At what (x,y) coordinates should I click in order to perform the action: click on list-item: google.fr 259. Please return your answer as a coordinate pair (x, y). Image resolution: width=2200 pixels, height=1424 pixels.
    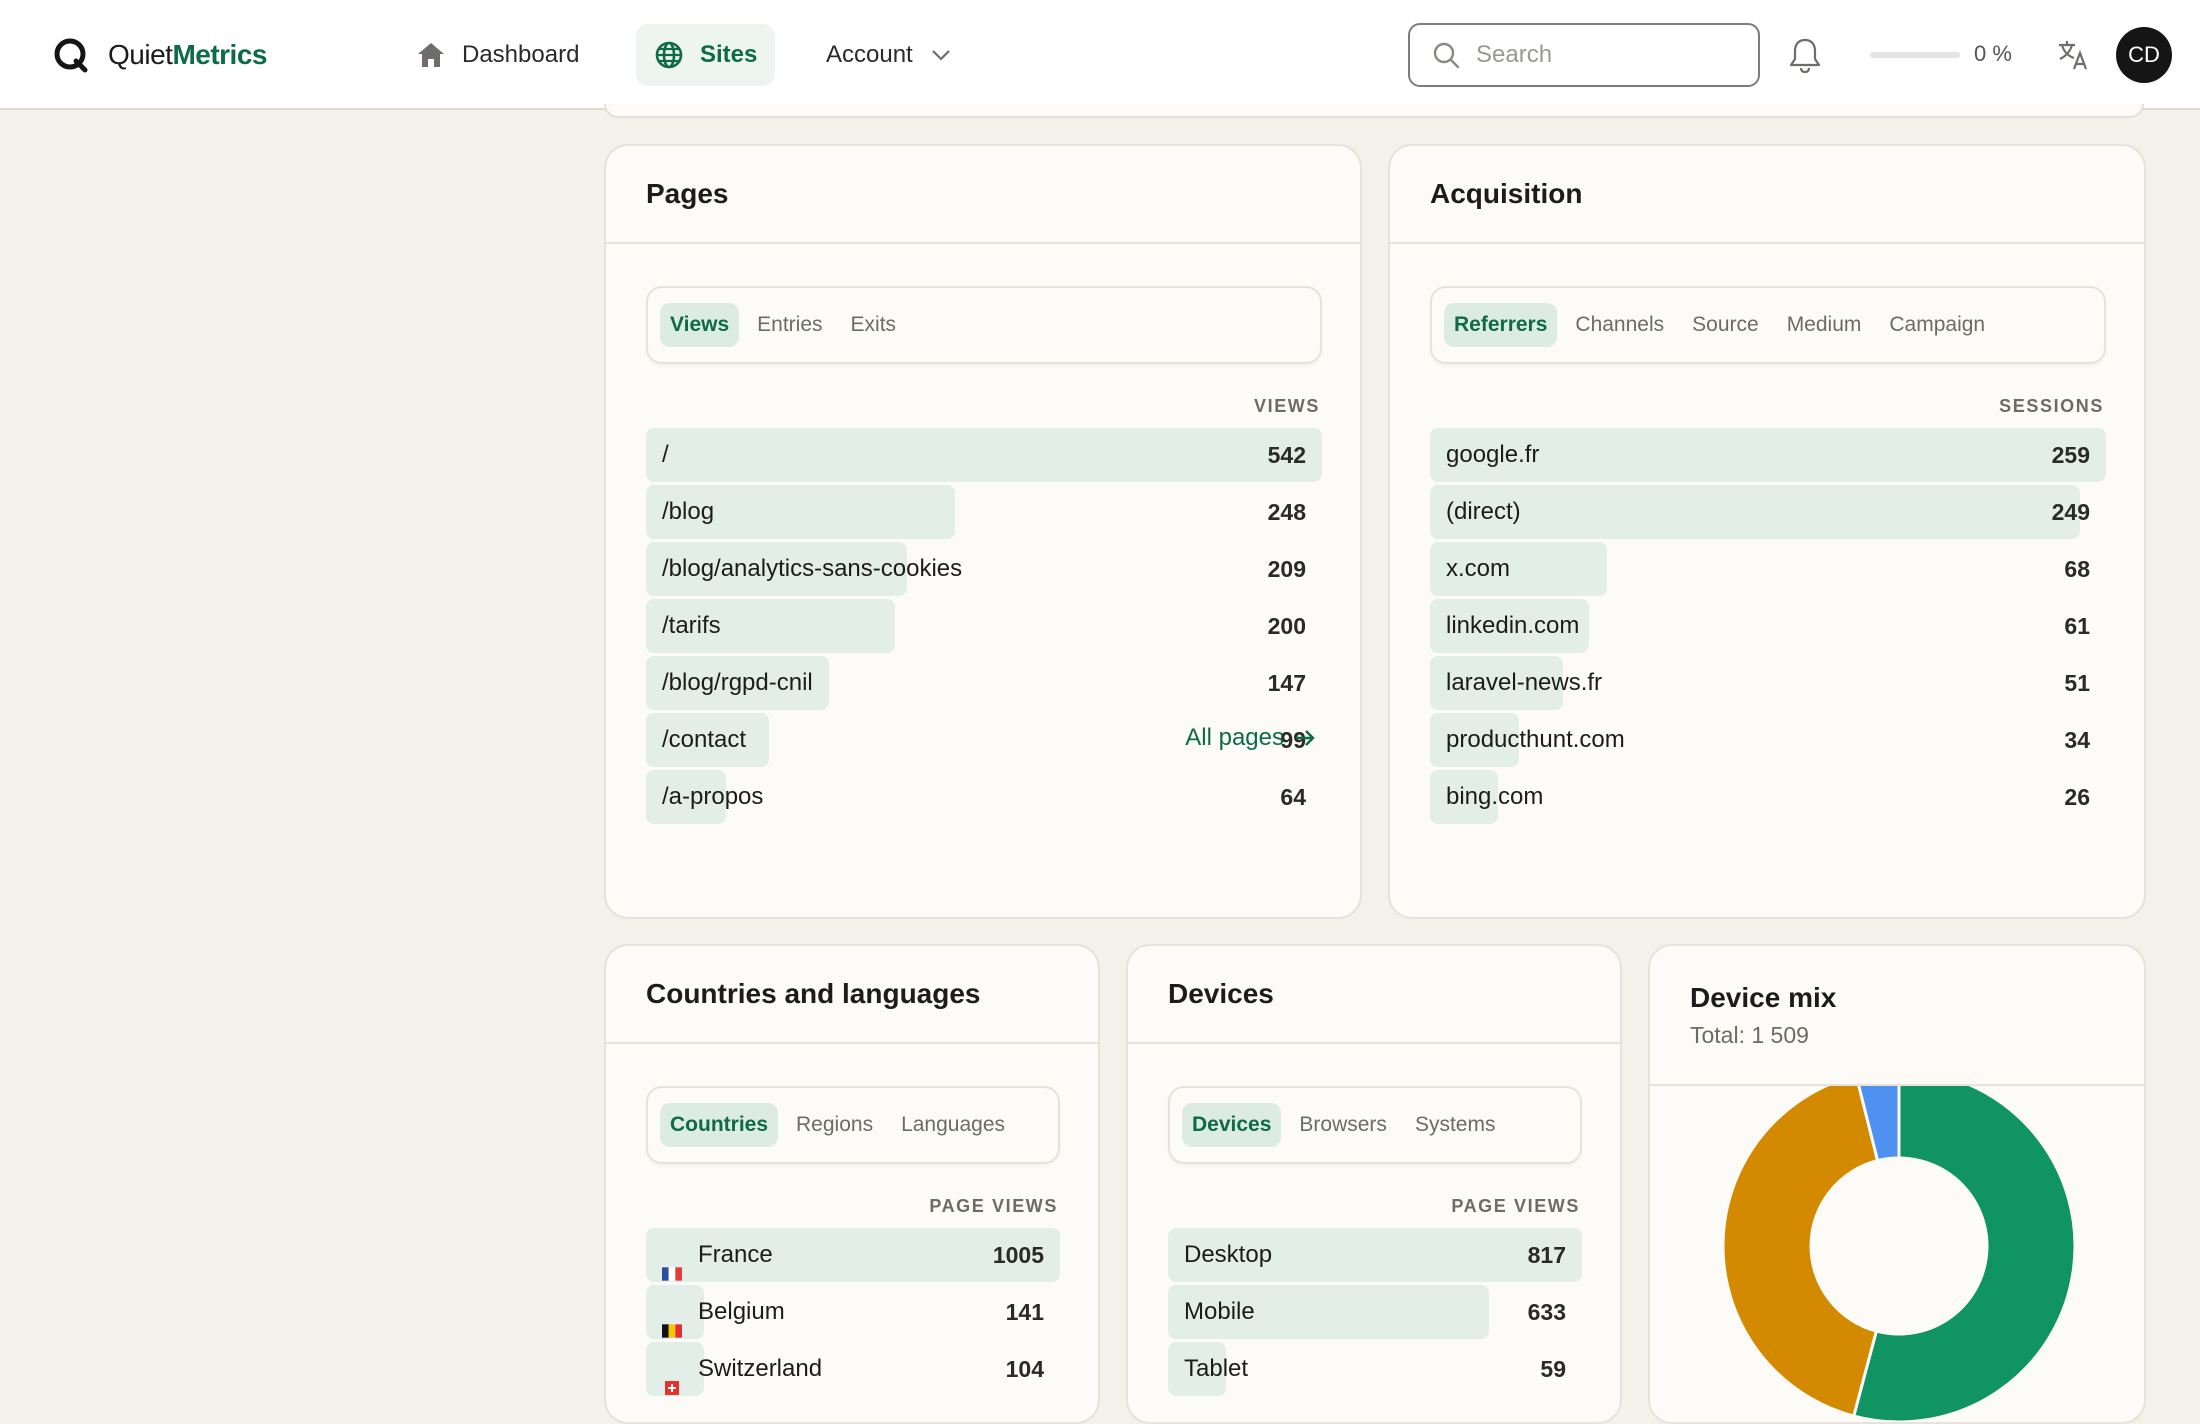
    Looking at the image, I should click on (1768, 455).